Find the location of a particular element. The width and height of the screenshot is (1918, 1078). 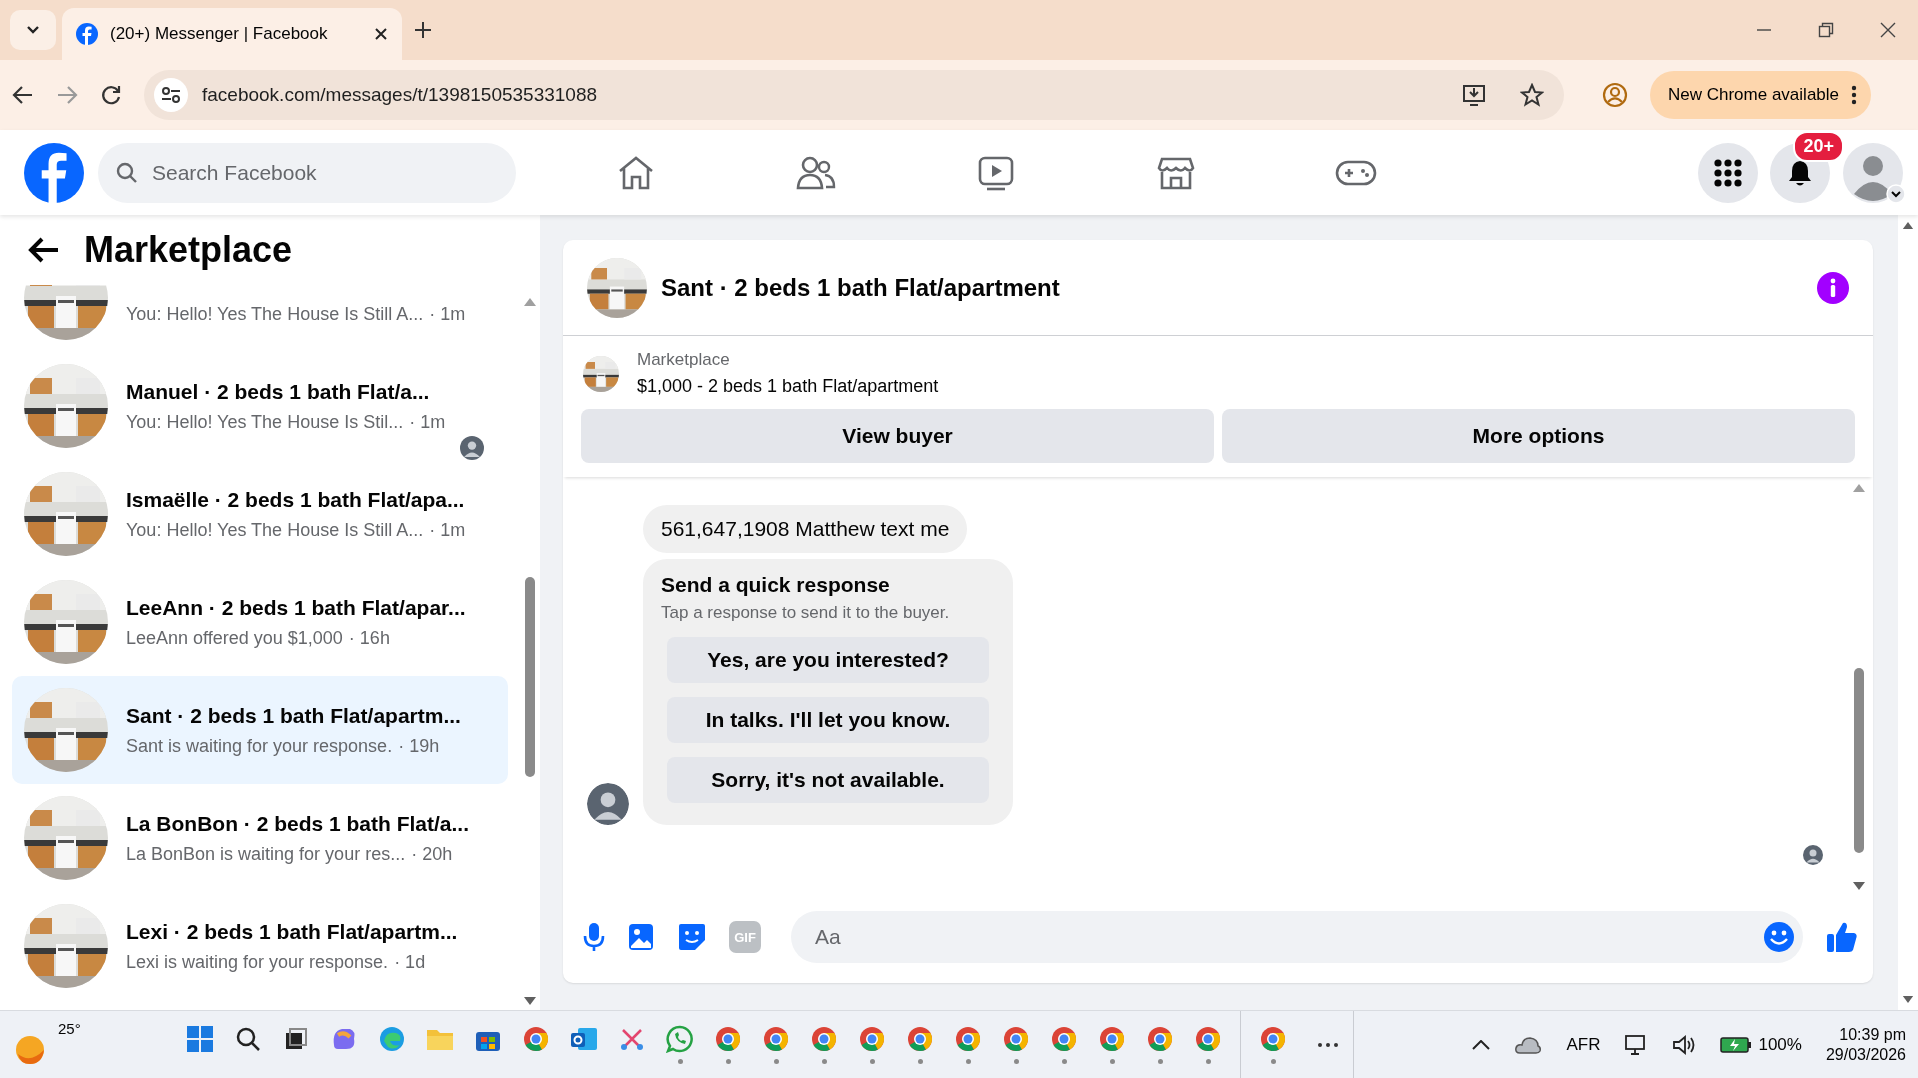

microphone-icon is located at coordinates (594, 937).